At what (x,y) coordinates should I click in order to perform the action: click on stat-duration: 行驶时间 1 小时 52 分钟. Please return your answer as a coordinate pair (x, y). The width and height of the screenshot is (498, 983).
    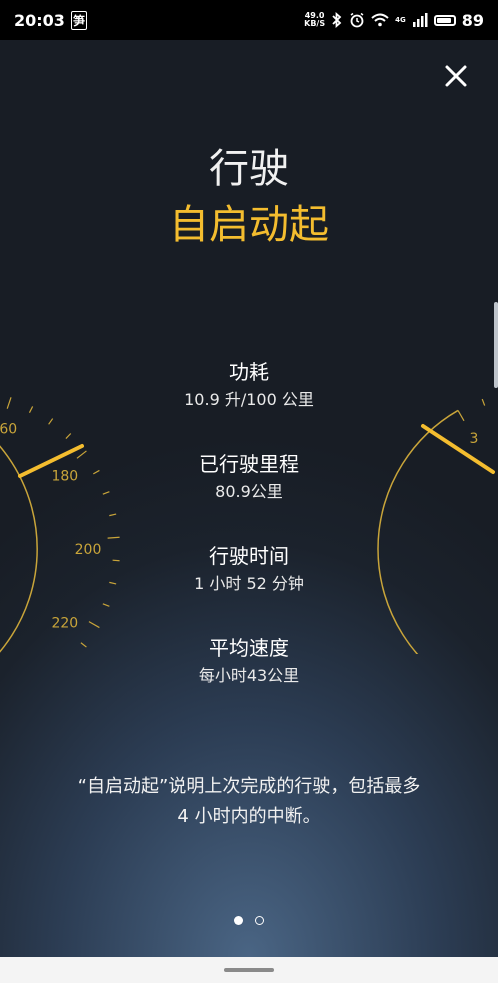
    Looking at the image, I should click on (249, 588).